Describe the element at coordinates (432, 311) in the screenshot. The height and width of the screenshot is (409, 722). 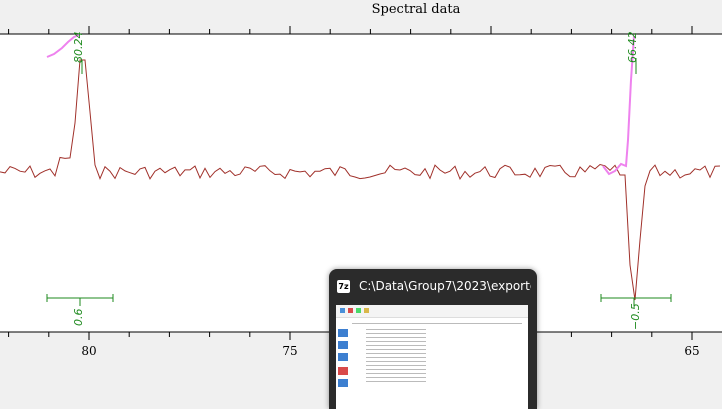
I see `thumbnail-toolbar` at that location.